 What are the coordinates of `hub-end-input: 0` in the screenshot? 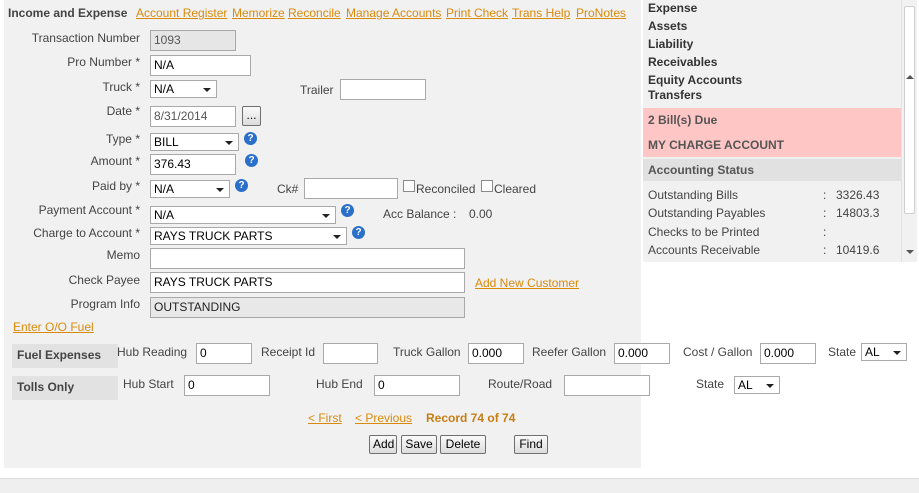 It's located at (417, 385).